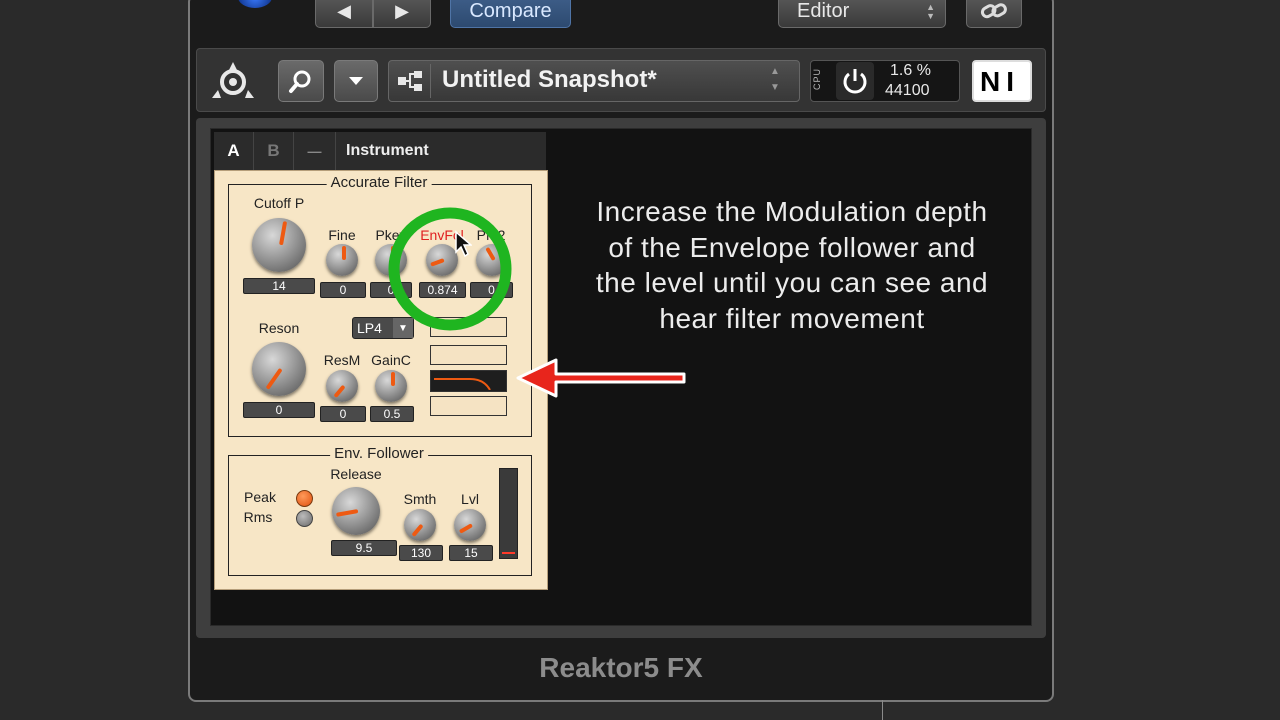 Image resolution: width=1280 pixels, height=720 pixels. What do you see at coordinates (279, 328) in the screenshot?
I see `reson-label: Reson` at bounding box center [279, 328].